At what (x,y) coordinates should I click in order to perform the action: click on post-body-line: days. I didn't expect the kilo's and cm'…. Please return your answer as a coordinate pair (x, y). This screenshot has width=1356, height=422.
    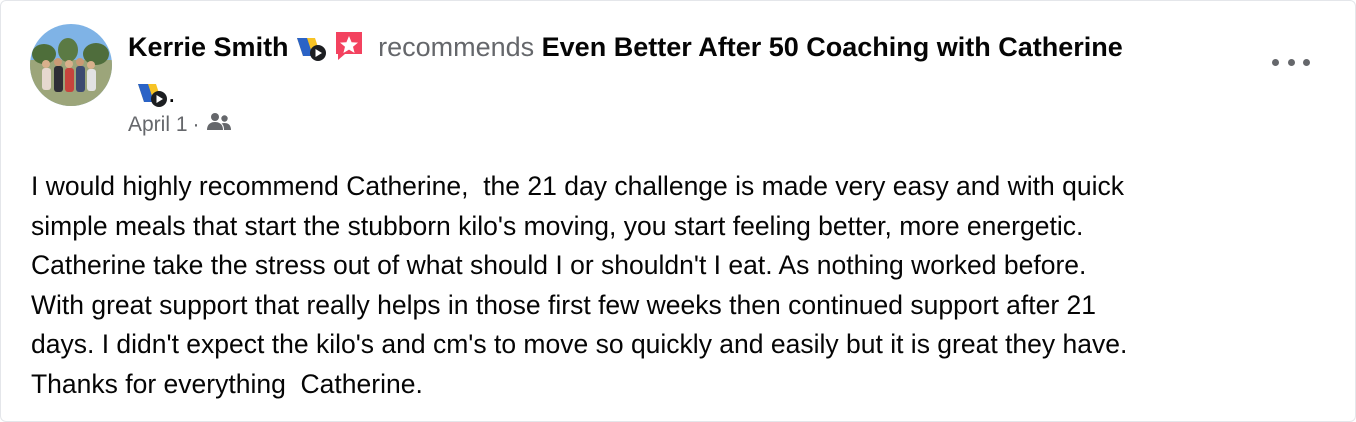
    Looking at the image, I should click on (579, 344).